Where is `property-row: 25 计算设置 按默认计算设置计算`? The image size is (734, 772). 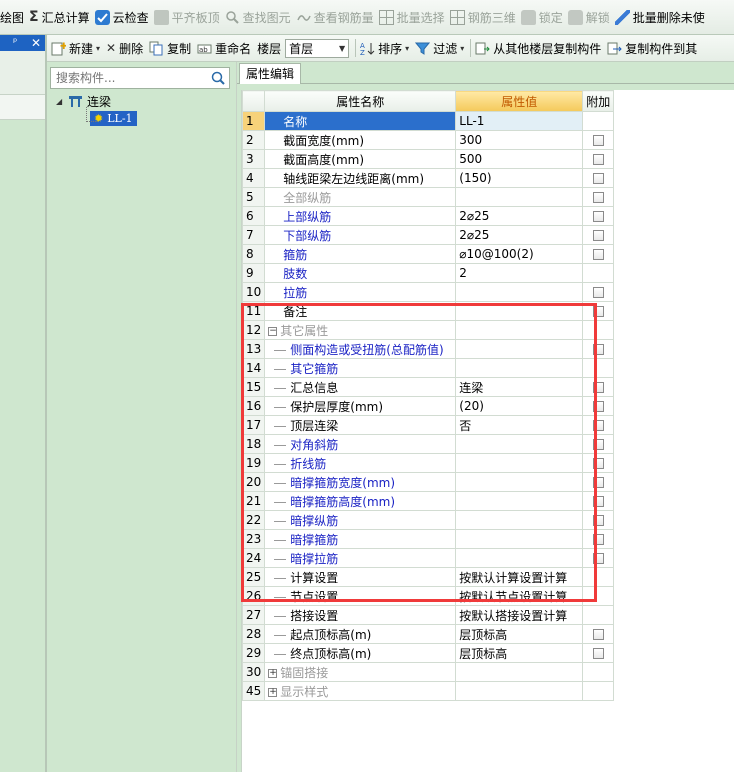
property-row: 25 计算设置 按默认计算设置计算 is located at coordinates (428, 577).